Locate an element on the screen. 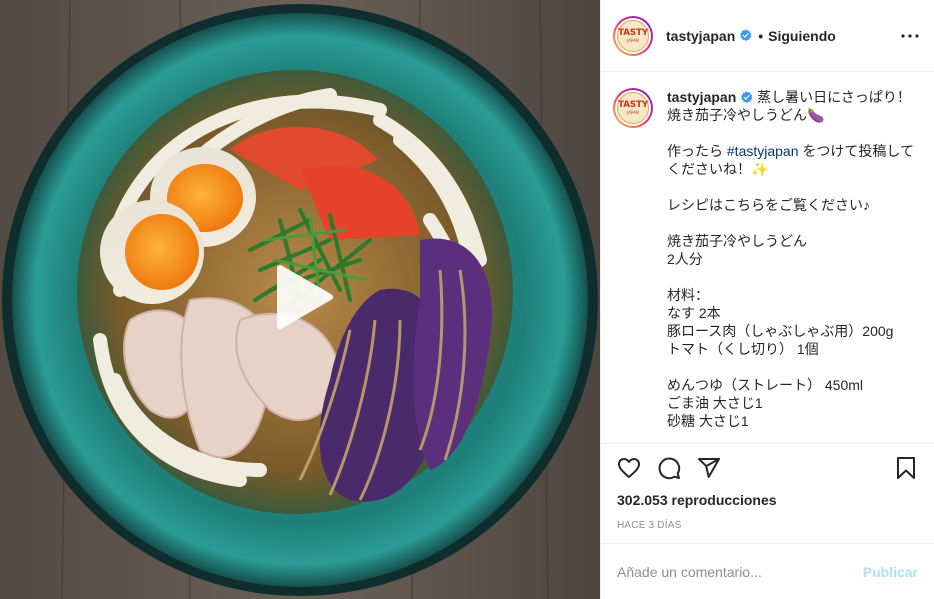 This screenshot has height=599, width=934. post-header: TASTY JAPAN tastyjapan • Siguiendo is located at coordinates (767, 36).